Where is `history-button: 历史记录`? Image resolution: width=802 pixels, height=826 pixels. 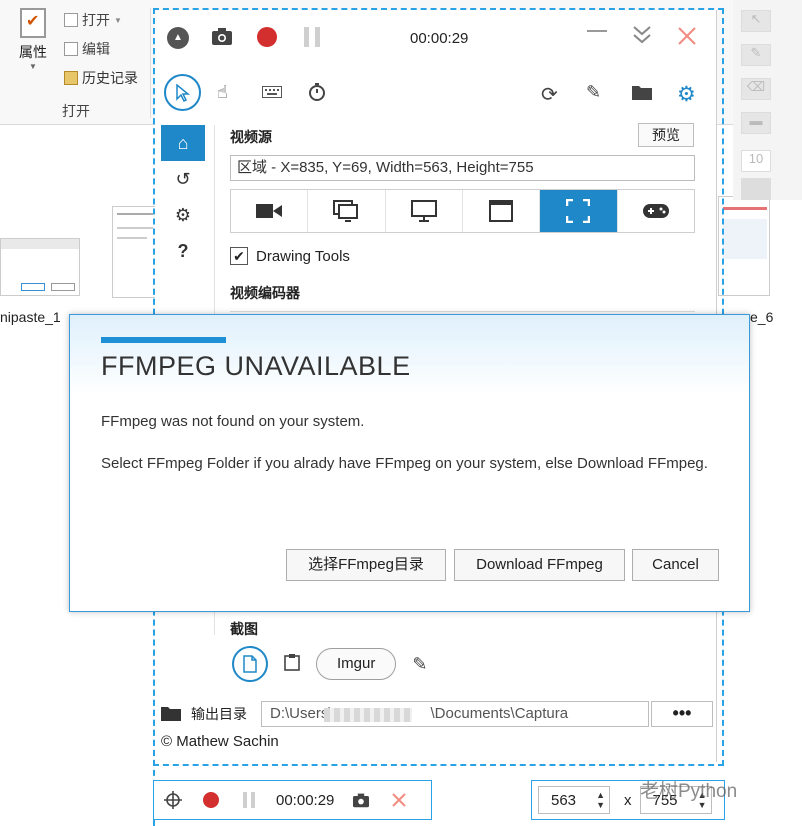
history-button: 历史记录 is located at coordinates (101, 78).